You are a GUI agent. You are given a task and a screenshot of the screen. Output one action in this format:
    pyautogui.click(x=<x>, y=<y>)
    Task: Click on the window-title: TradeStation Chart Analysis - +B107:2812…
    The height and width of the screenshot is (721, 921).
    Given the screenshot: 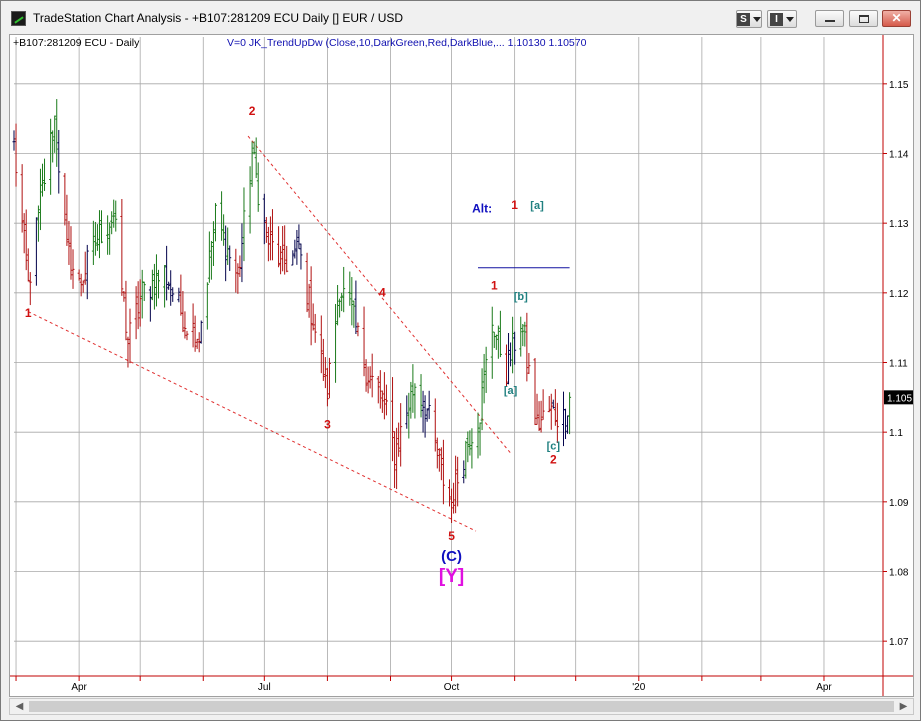 What is the action you would take?
    pyautogui.click(x=218, y=18)
    